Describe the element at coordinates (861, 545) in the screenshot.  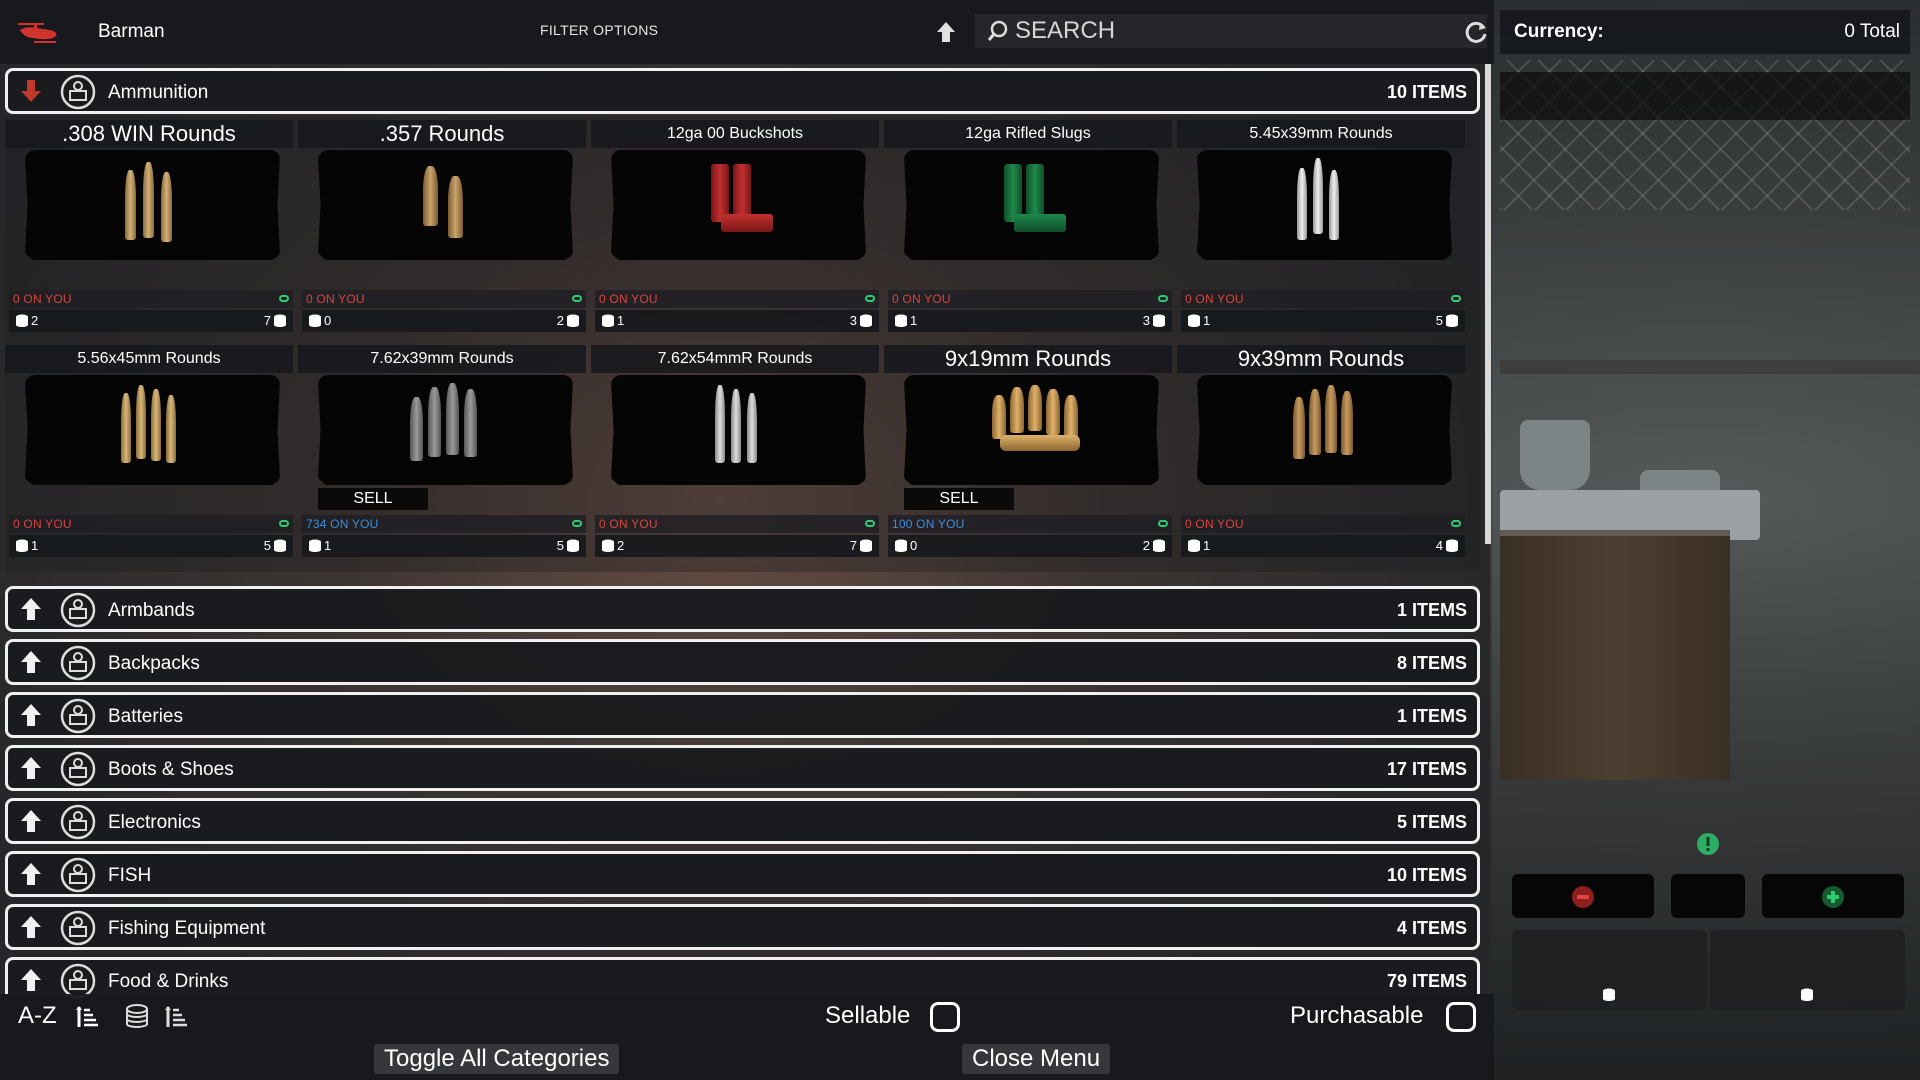
I see `buy-price: 7` at that location.